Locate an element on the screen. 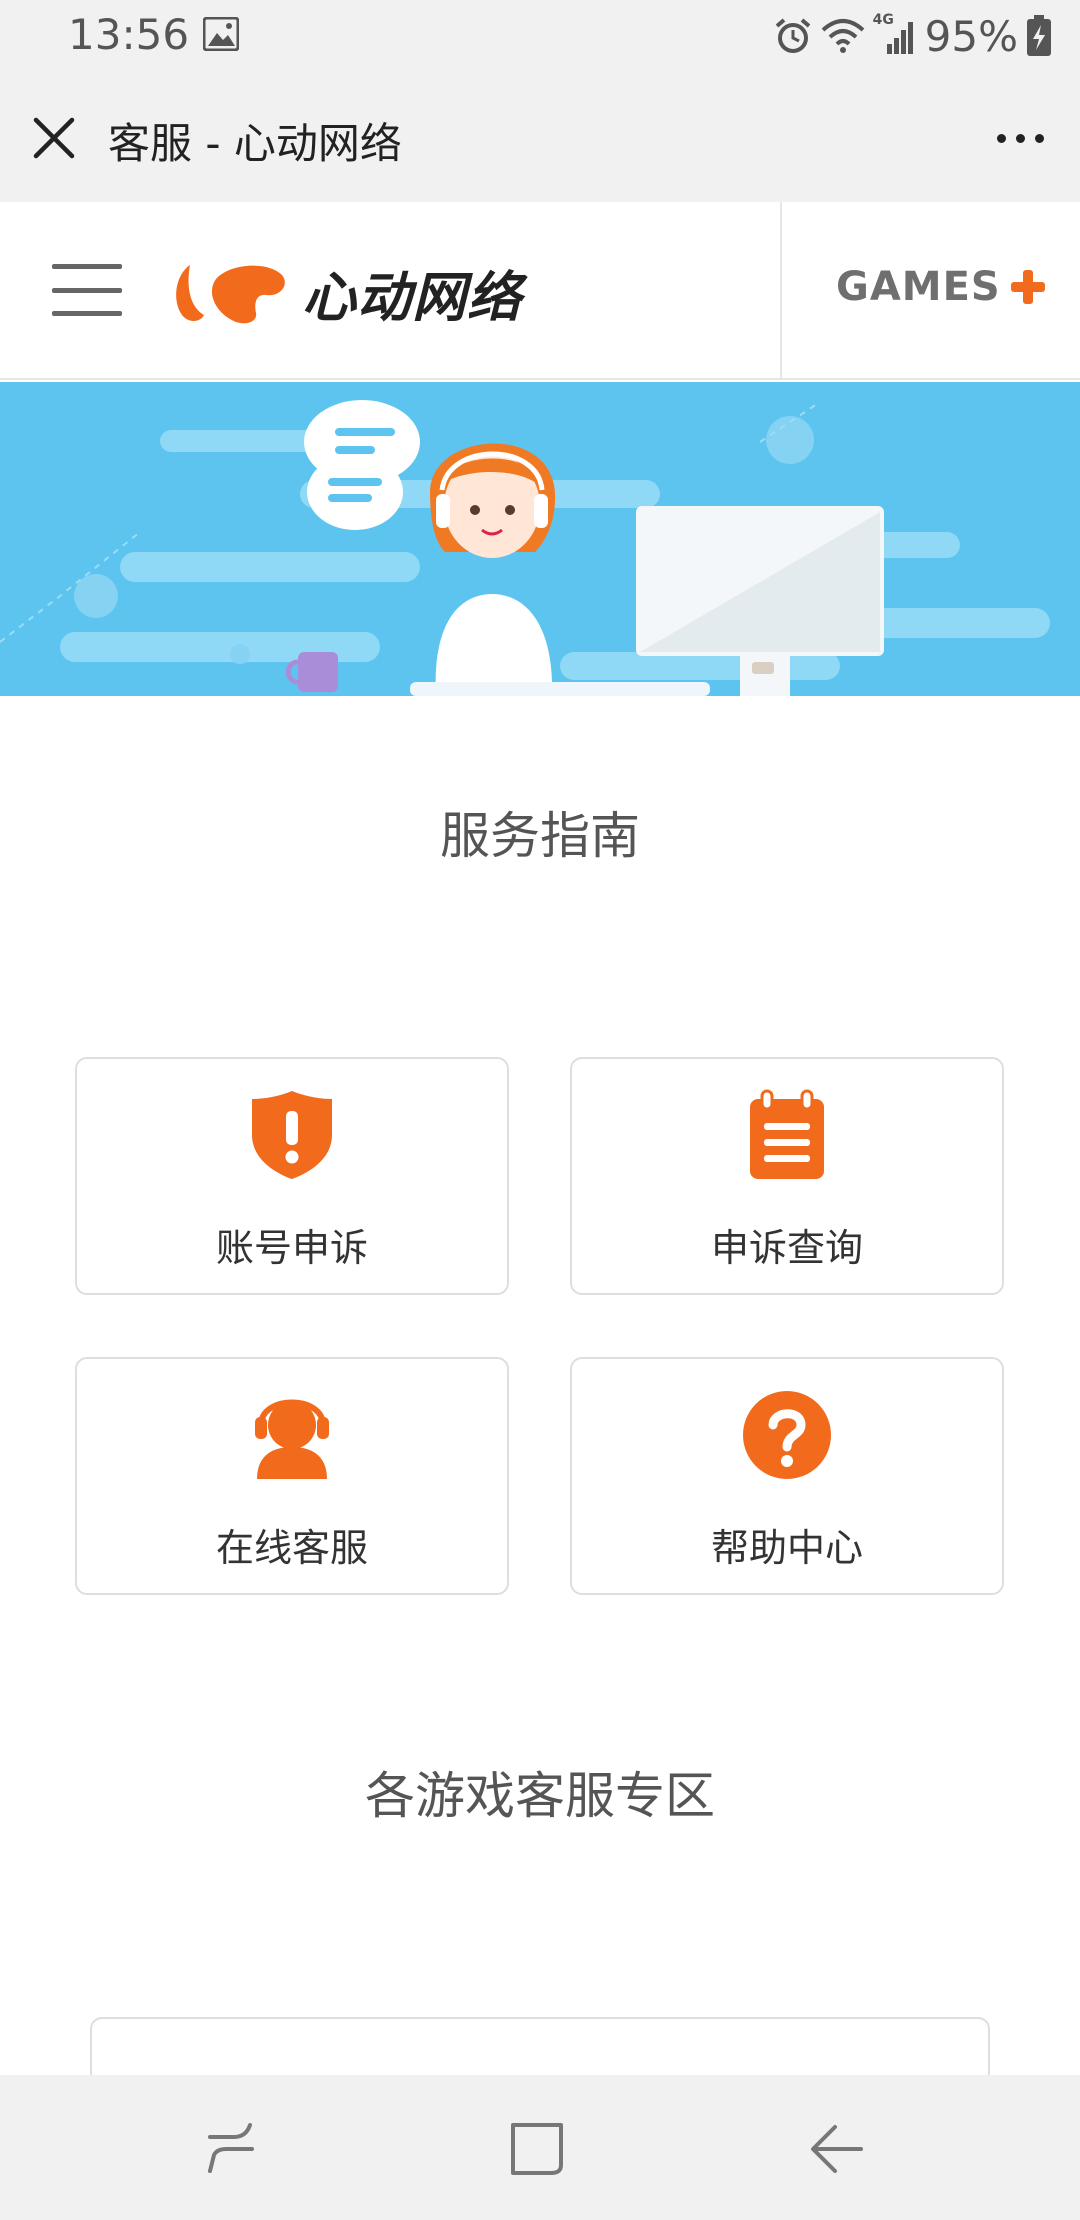 This screenshot has height=2220, width=1080. help-question-icon is located at coordinates (787, 1435).